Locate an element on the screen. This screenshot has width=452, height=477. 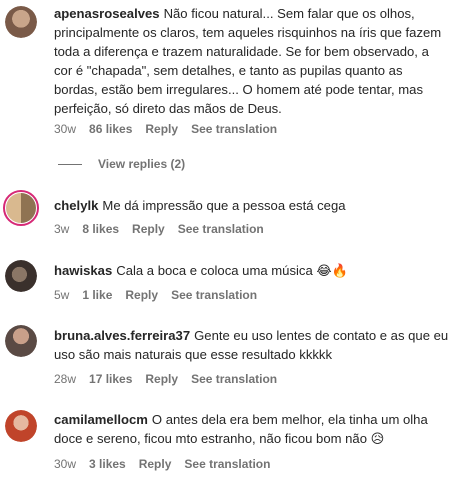
comment-meta: 30w 3 likes Reply See translation is located at coordinates (168, 464).